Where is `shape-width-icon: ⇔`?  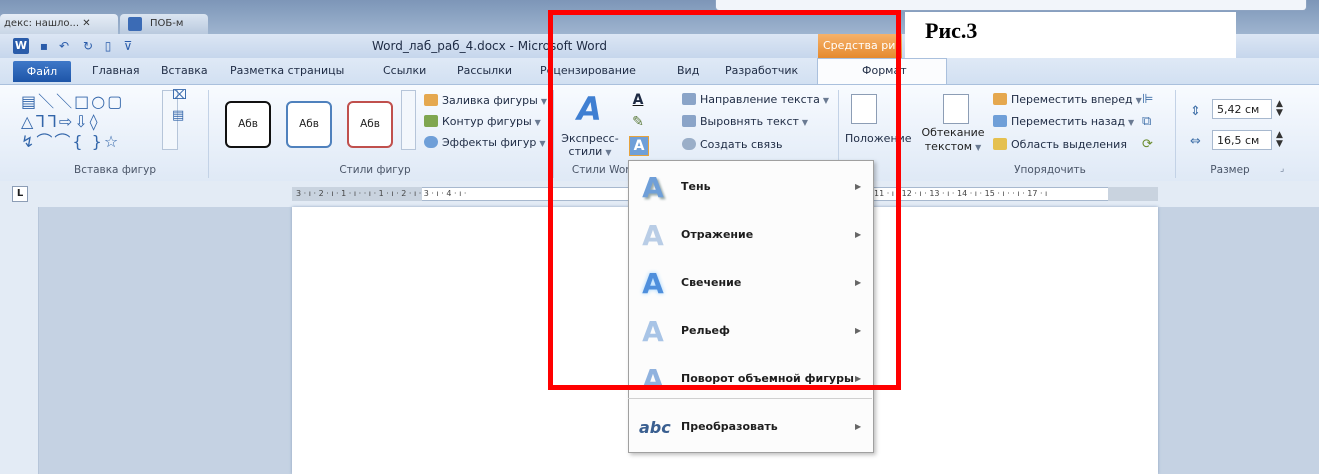
shape-width-icon: ⇔ is located at coordinates (1195, 141).